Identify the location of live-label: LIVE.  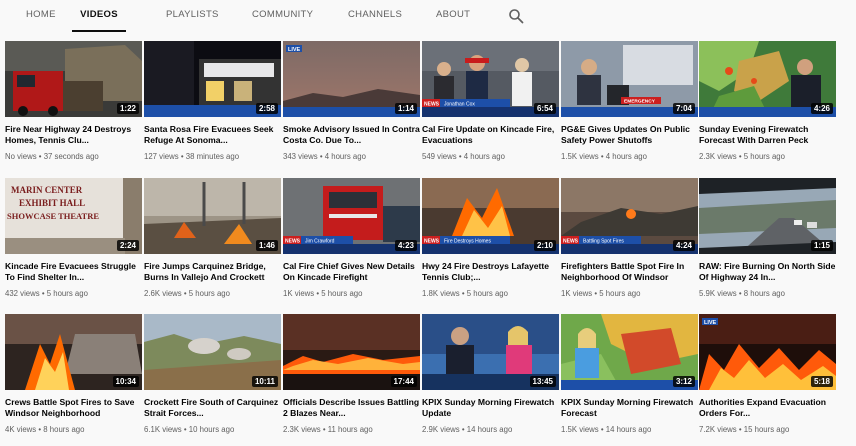
(710, 323).